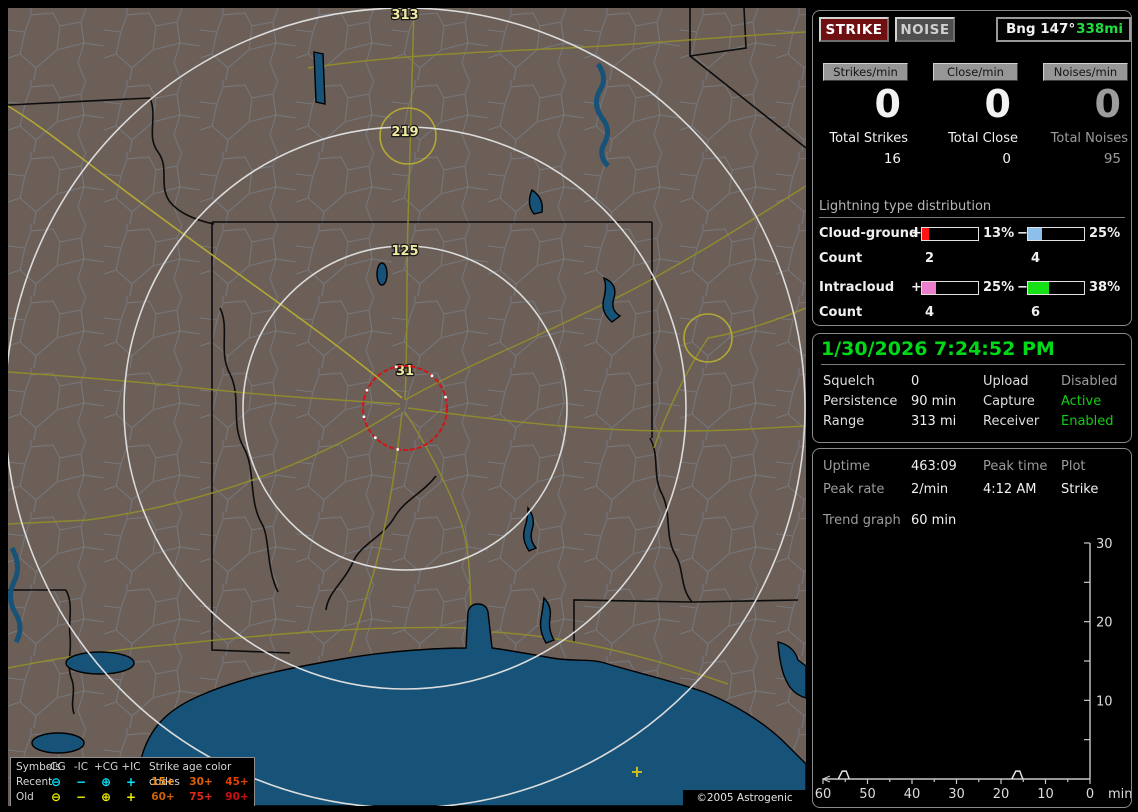 This screenshot has width=1138, height=812. What do you see at coordinates (1087, 421) in the screenshot?
I see `receiver-value: Enabled` at bounding box center [1087, 421].